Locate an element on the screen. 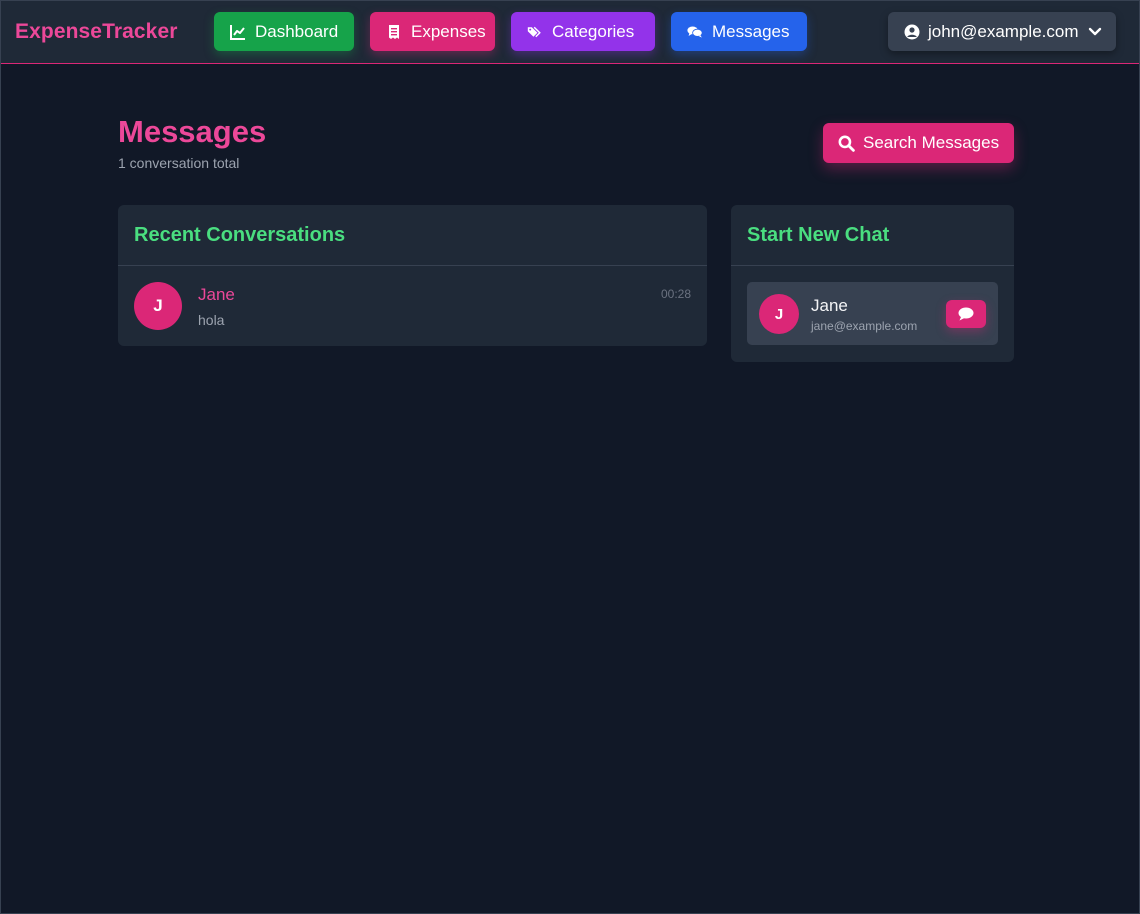 This screenshot has width=1140, height=914. conversation-time: 00:28 is located at coordinates (675, 294).